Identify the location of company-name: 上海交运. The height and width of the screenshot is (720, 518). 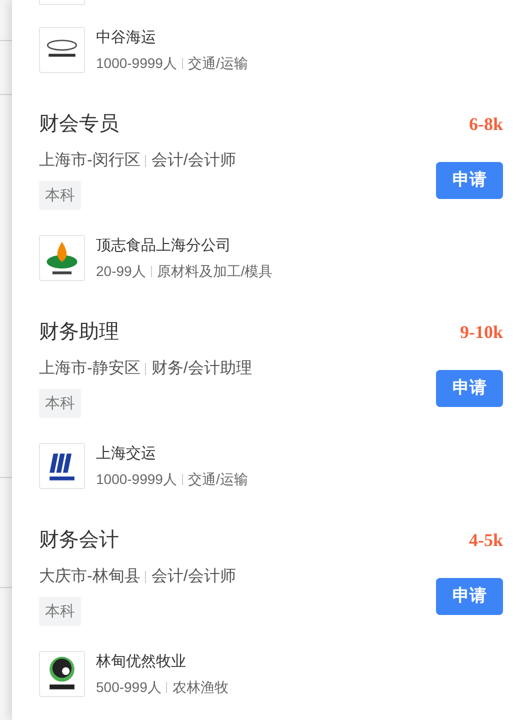
(126, 454).